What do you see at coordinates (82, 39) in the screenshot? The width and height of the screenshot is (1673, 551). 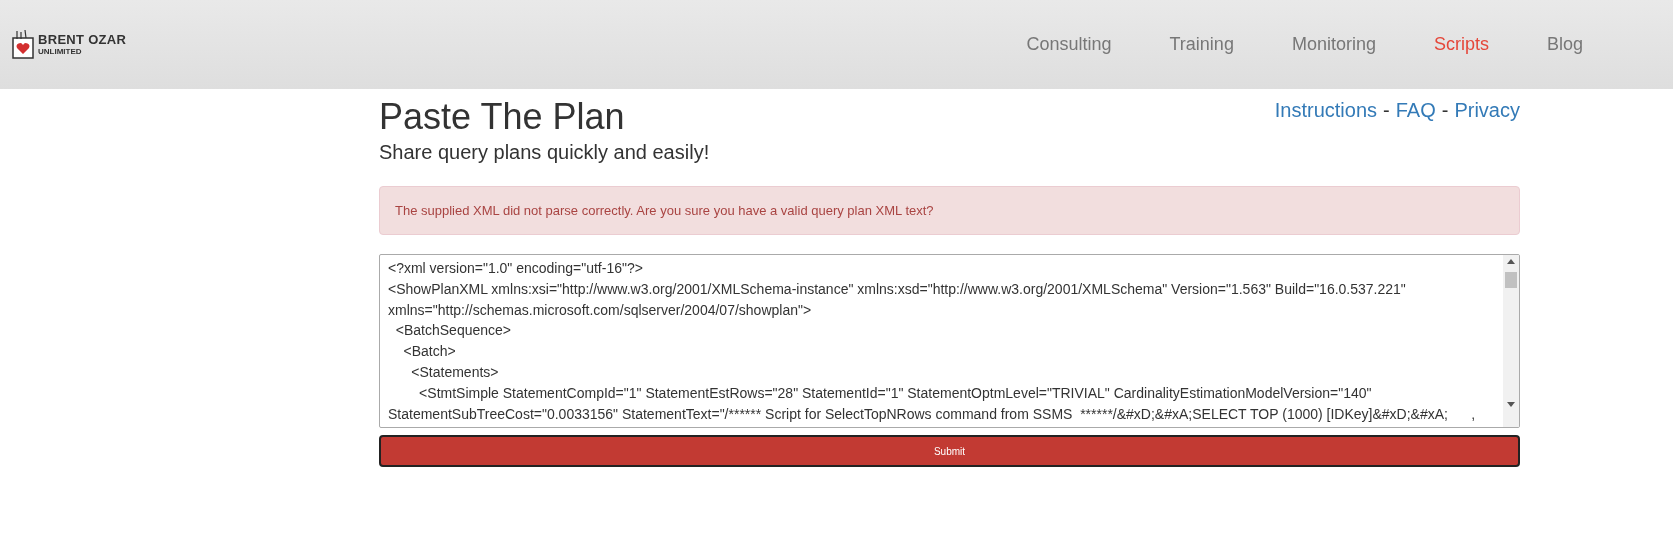 I see `logo-name: BRENT OZAR` at bounding box center [82, 39].